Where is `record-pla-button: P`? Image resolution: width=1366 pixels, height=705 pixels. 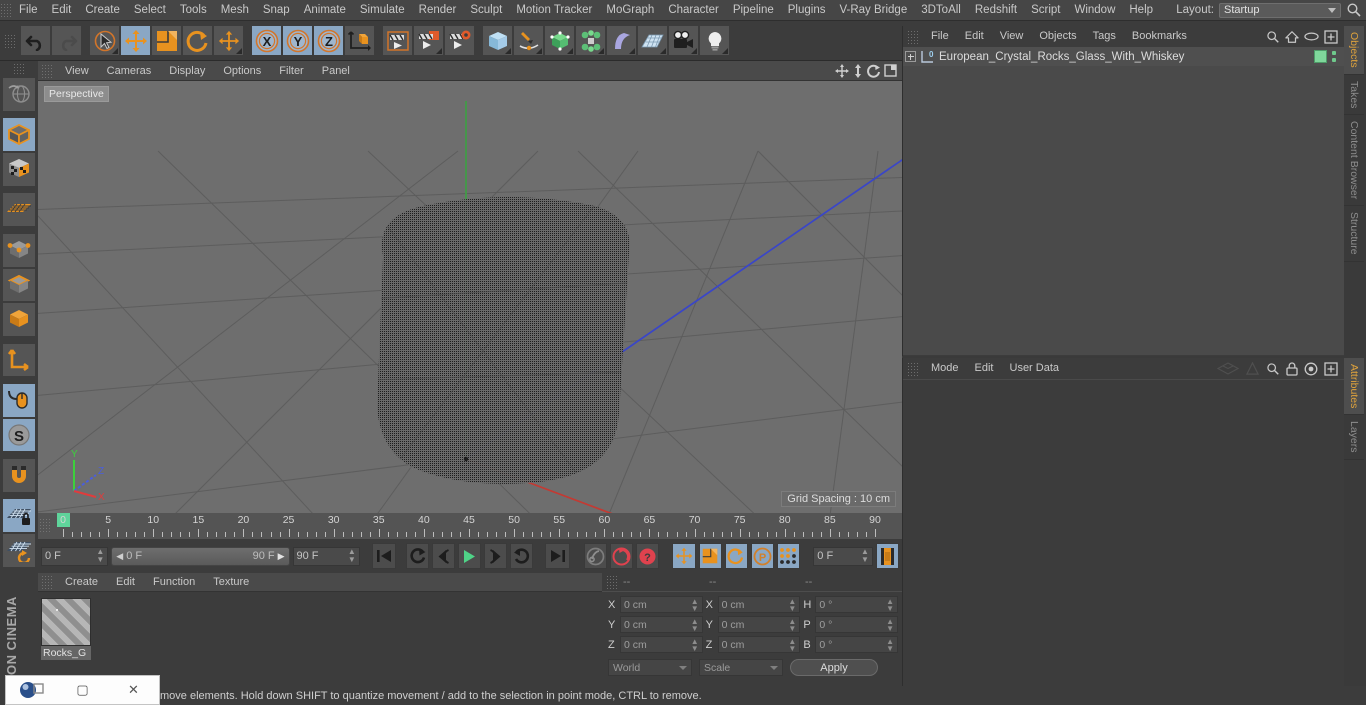 record-pla-button: P is located at coordinates (762, 556).